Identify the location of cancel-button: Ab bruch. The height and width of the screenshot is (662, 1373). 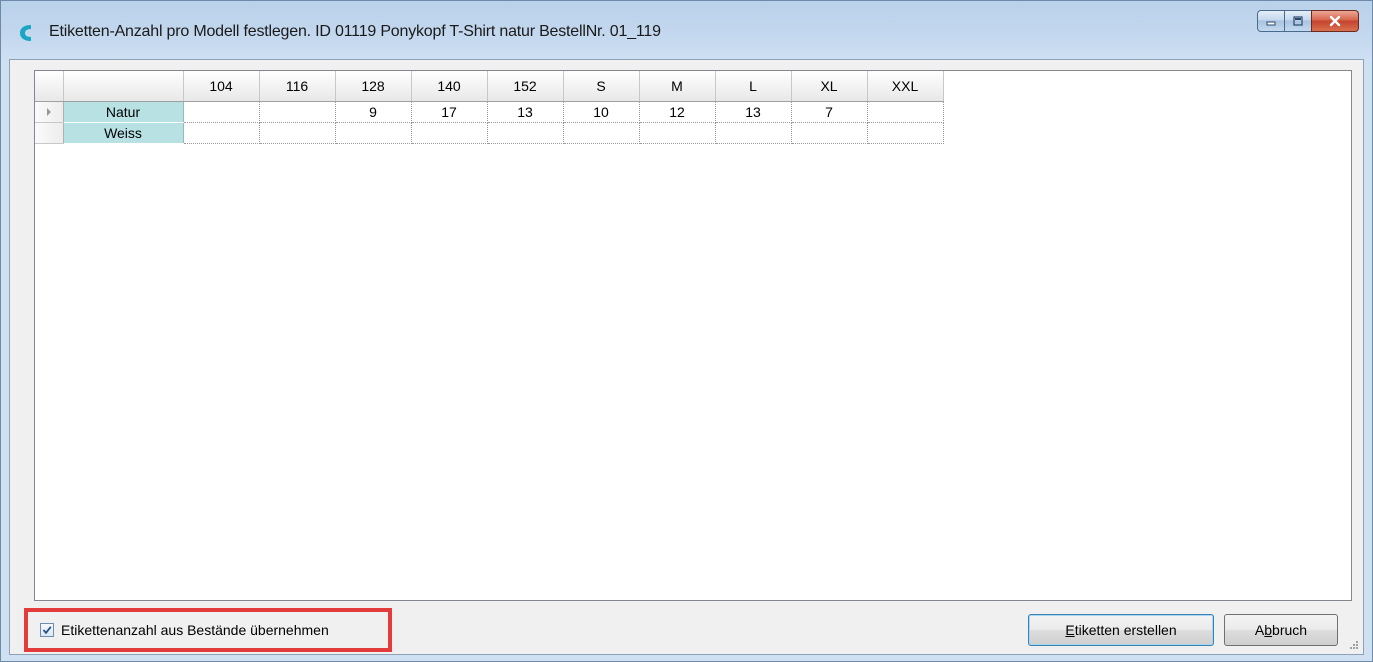
(1281, 630).